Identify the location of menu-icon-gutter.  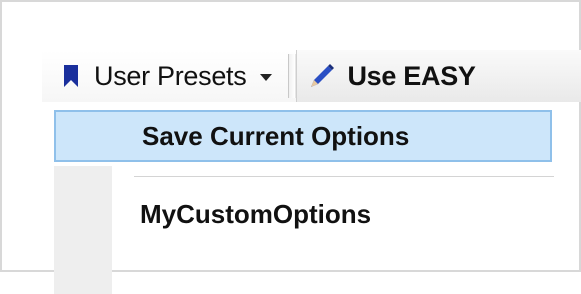
(83, 230).